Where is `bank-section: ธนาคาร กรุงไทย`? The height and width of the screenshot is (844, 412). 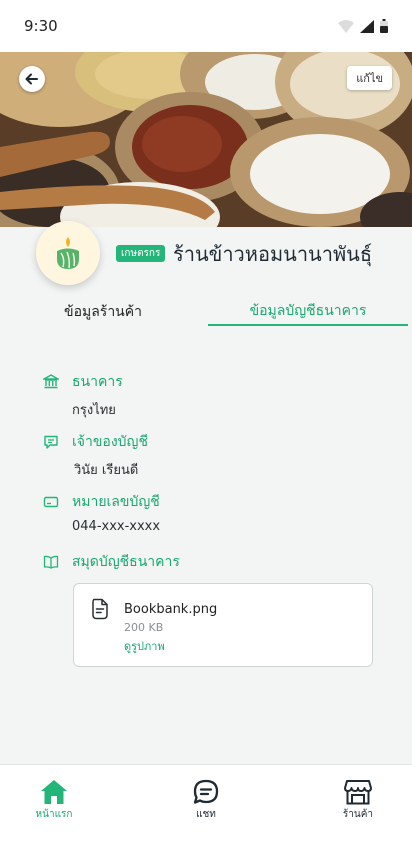
bank-section: ธนาคาร กรุงไทย is located at coordinates (82, 395).